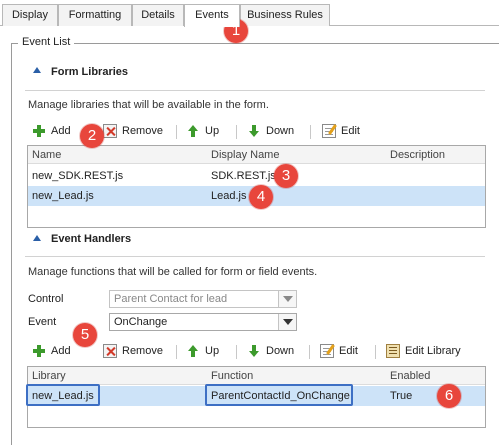  I want to click on add-library-button: Add, so click(51, 131).